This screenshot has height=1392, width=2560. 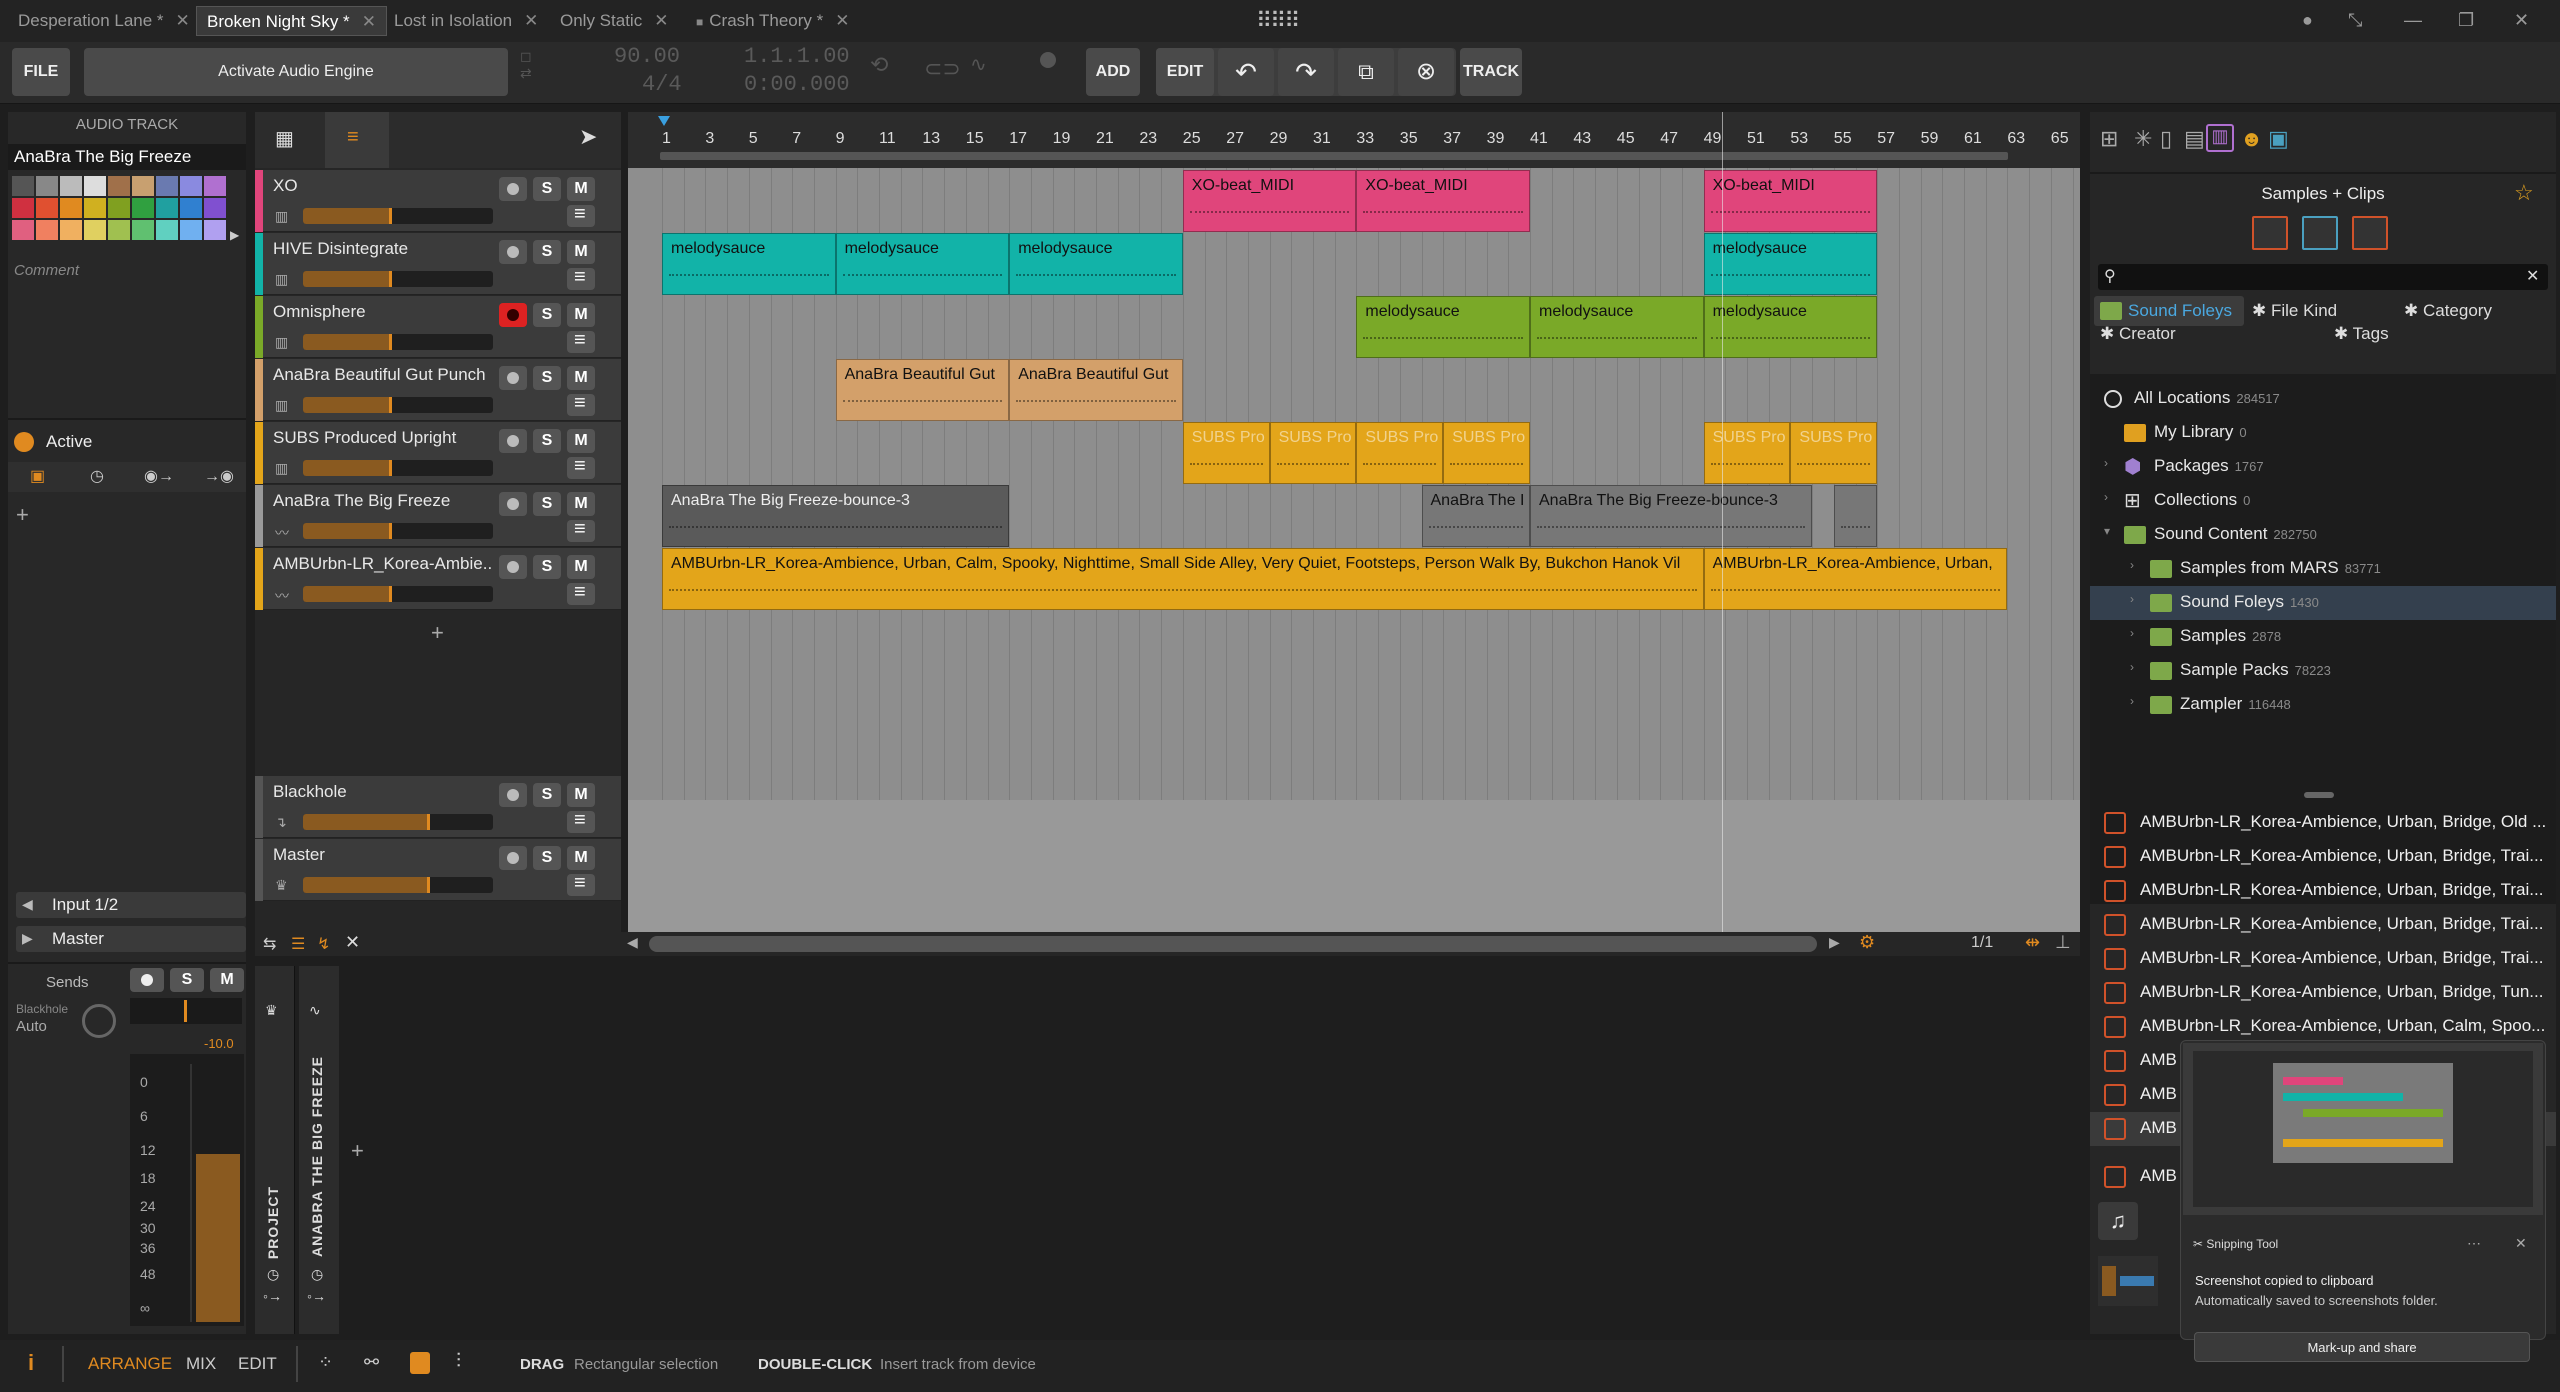 What do you see at coordinates (2323, 277) in the screenshot?
I see `search-input: ⚲ ✕` at bounding box center [2323, 277].